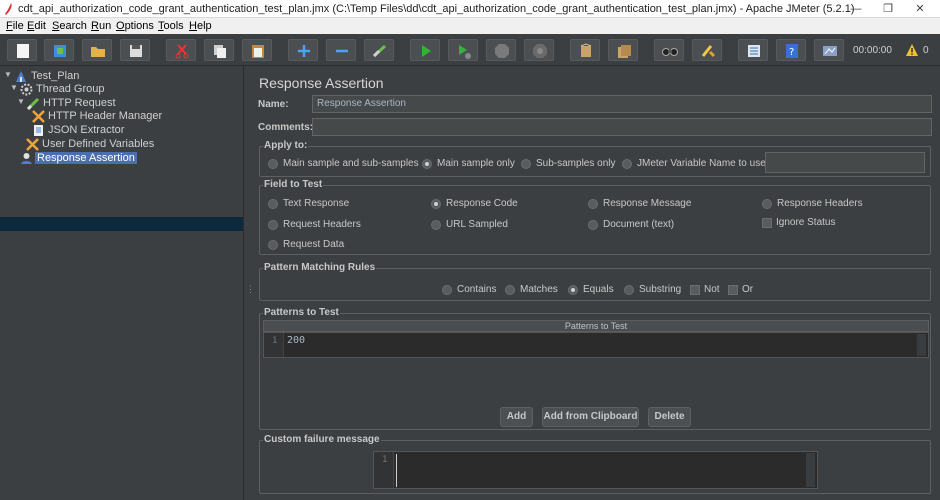  Describe the element at coordinates (595, 470) in the screenshot. I see `failure-message-editor: 1` at that location.